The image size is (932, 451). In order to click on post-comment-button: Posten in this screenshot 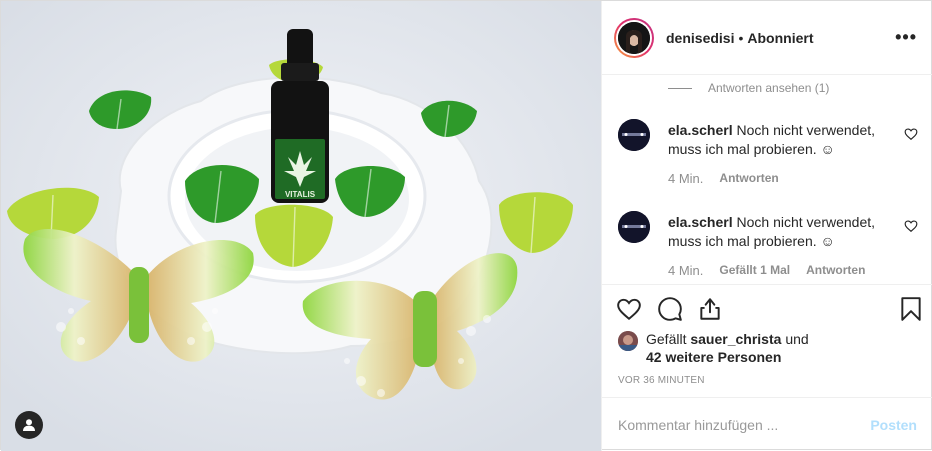, I will do `click(893, 425)`.